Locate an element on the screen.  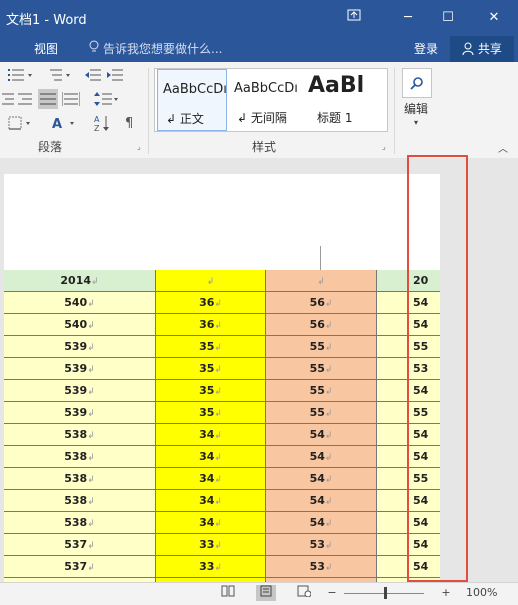
multilevel-list-icon is located at coordinates (21, 77).